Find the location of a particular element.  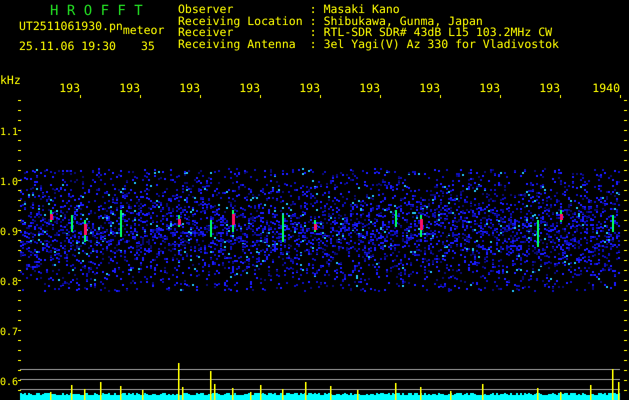

app-title: H R O F F T is located at coordinates (96, 11).